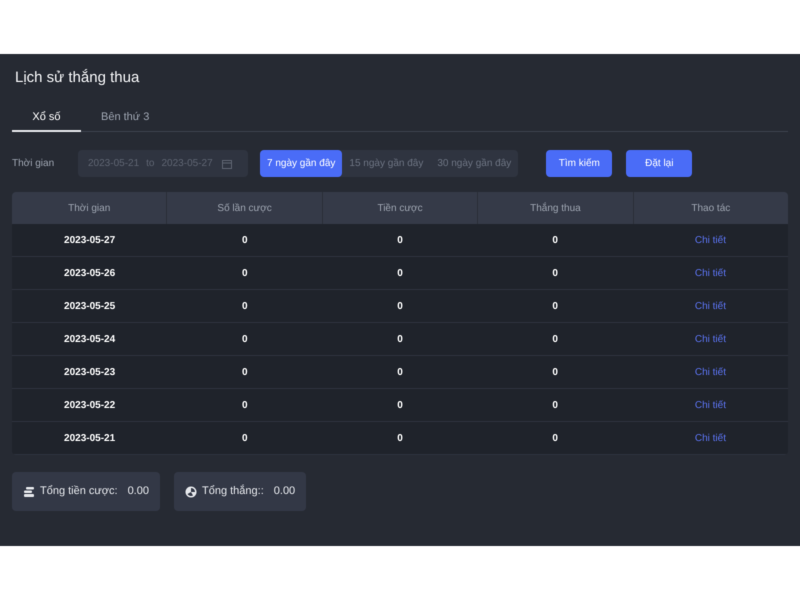 This screenshot has height=600, width=800. Describe the element at coordinates (386, 163) in the screenshot. I see `range-option: 15 ngày gần đây` at that location.